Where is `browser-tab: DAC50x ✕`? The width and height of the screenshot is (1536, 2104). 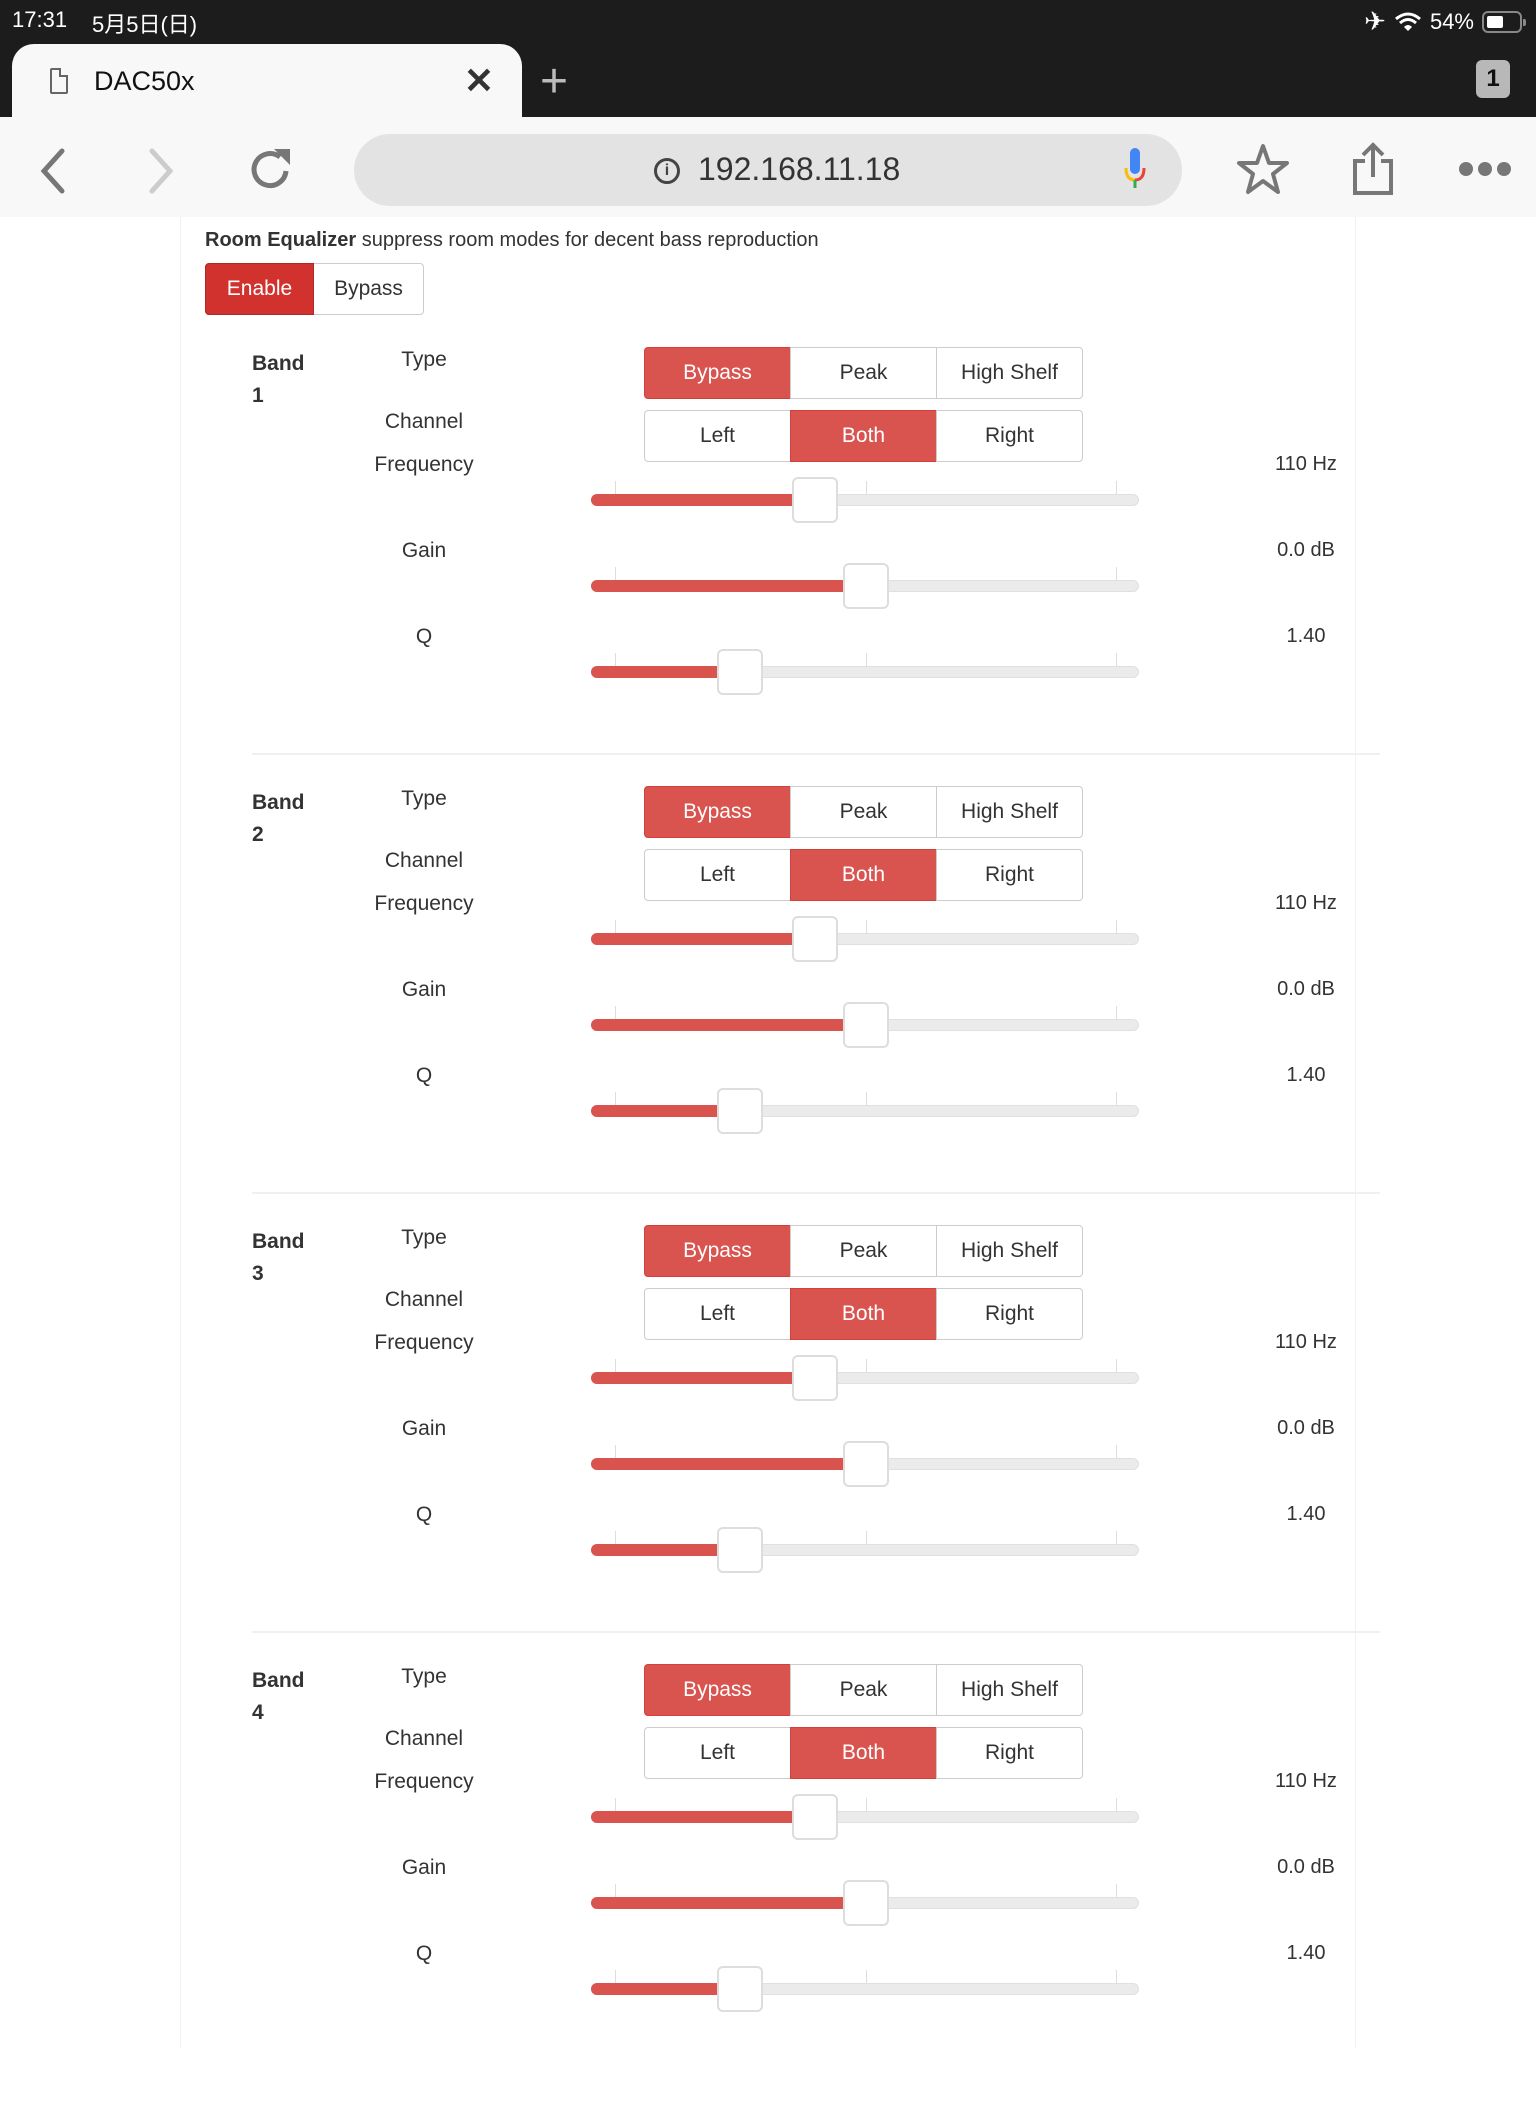 browser-tab: DAC50x ✕ is located at coordinates (267, 80).